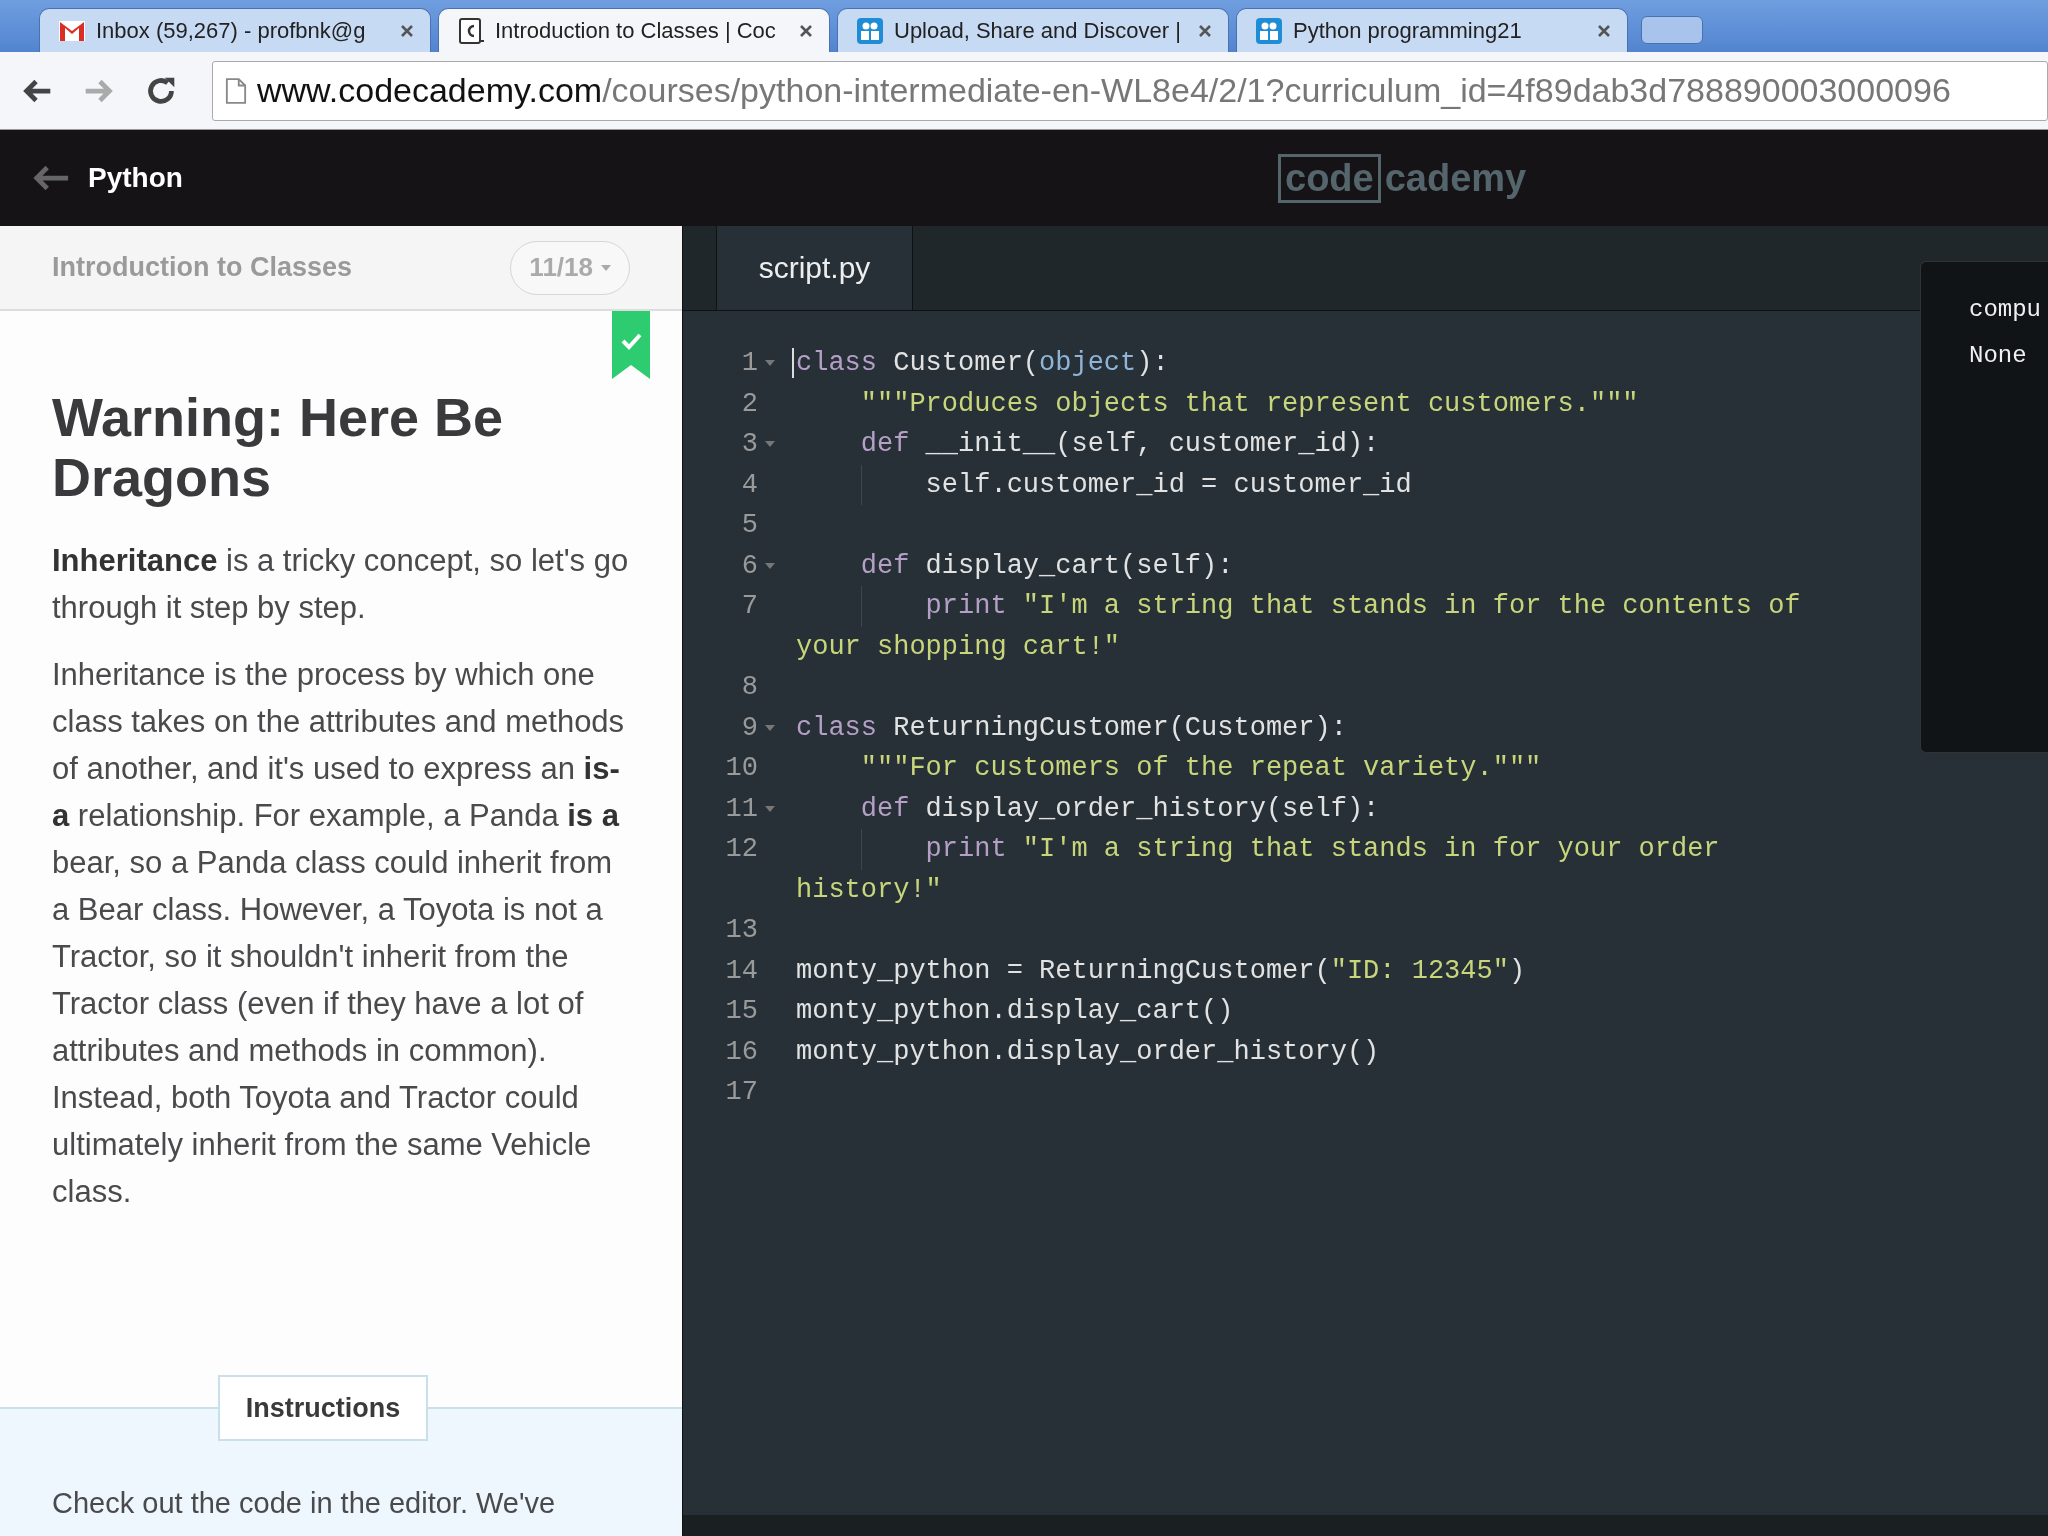  I want to click on lesson-heading: Warning: Here Be Dragons, so click(278, 447).